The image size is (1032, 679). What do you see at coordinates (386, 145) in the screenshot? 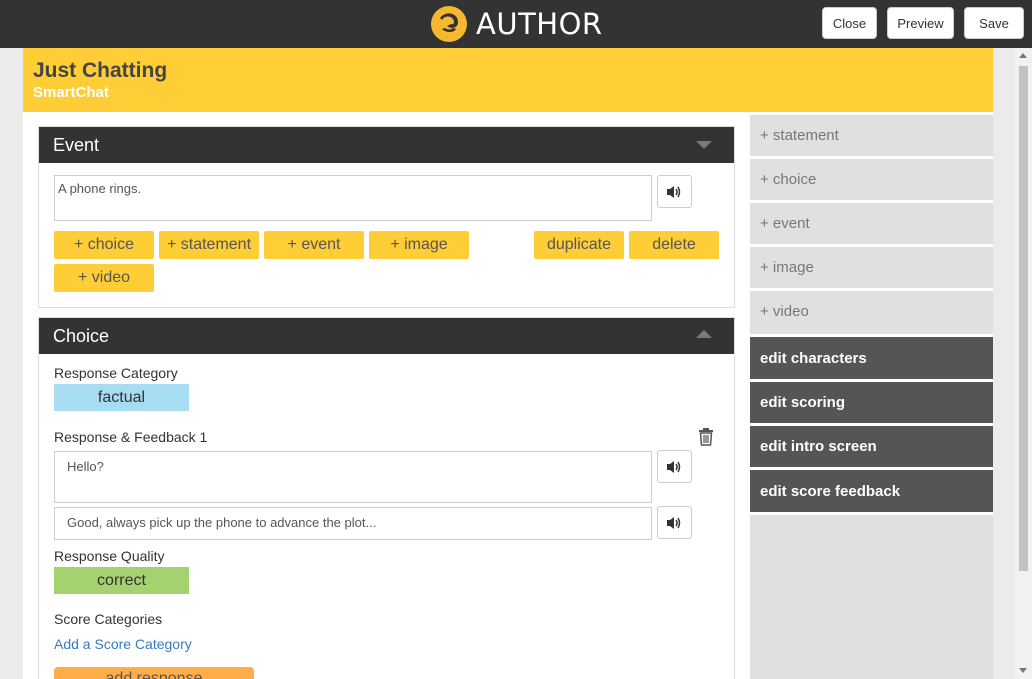
I see `event-panel-header: Event` at bounding box center [386, 145].